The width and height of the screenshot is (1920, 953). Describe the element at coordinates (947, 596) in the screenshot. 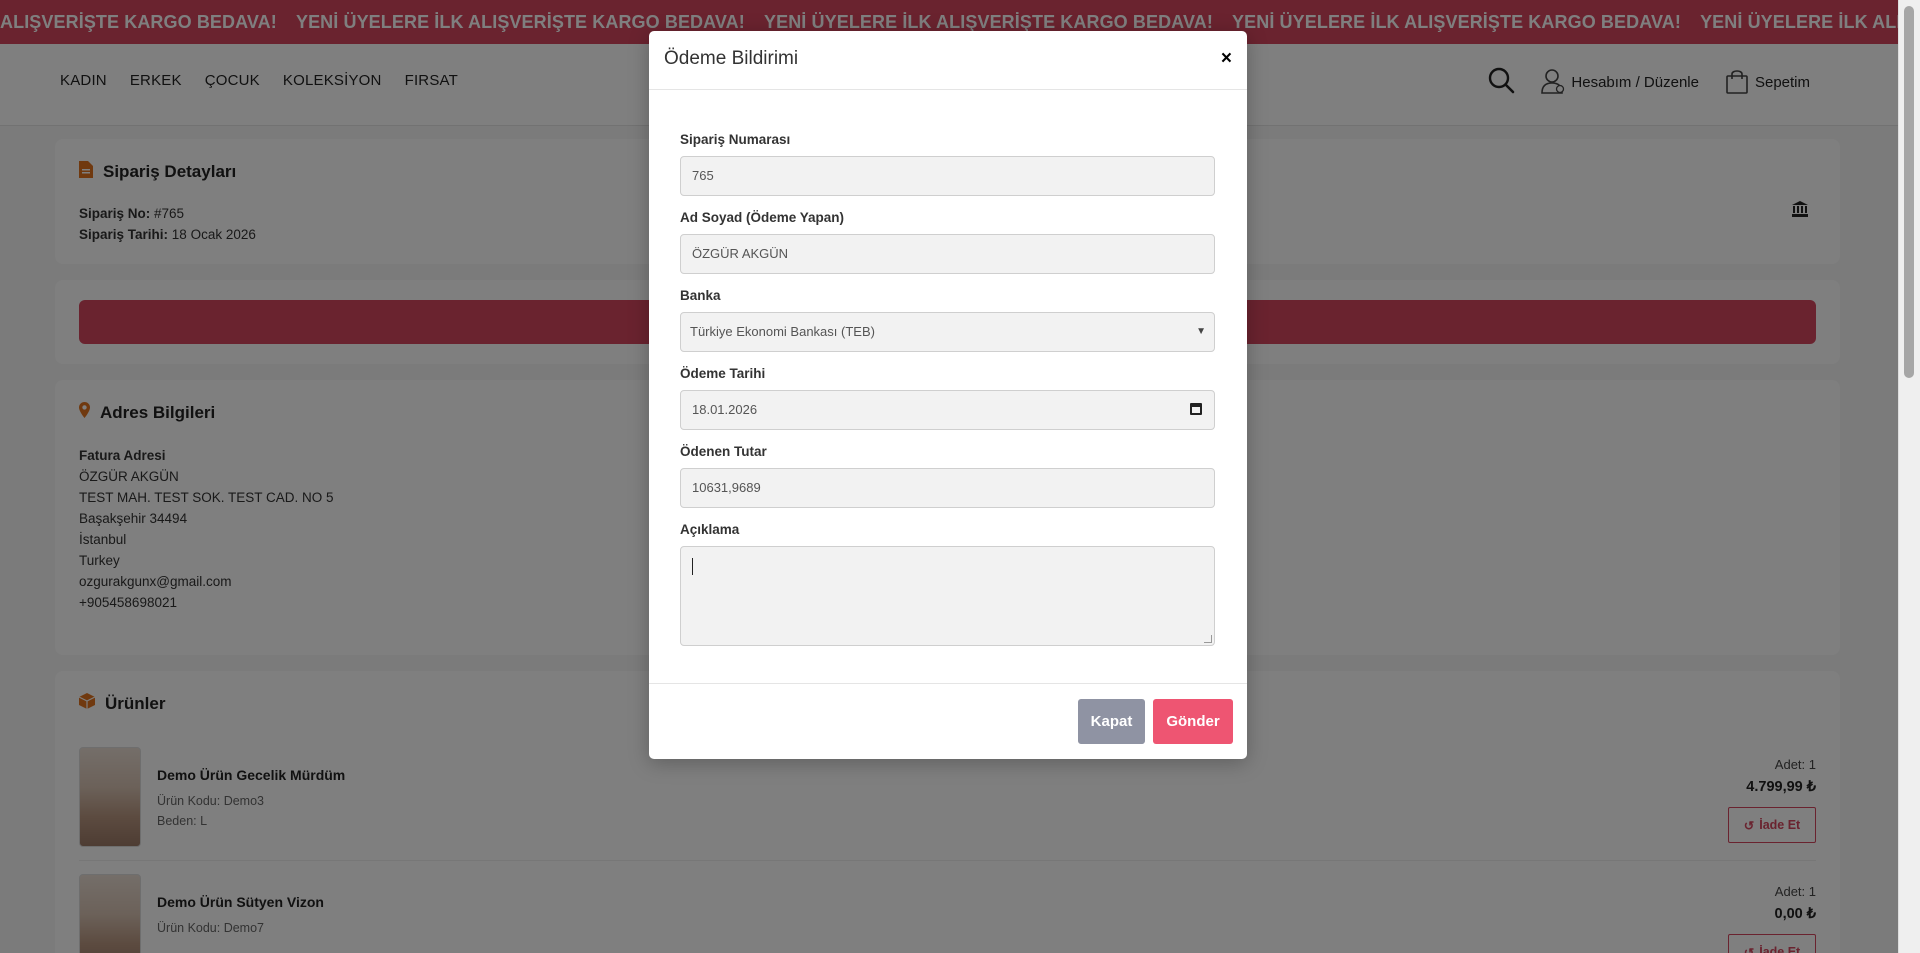

I see `description-textarea` at that location.